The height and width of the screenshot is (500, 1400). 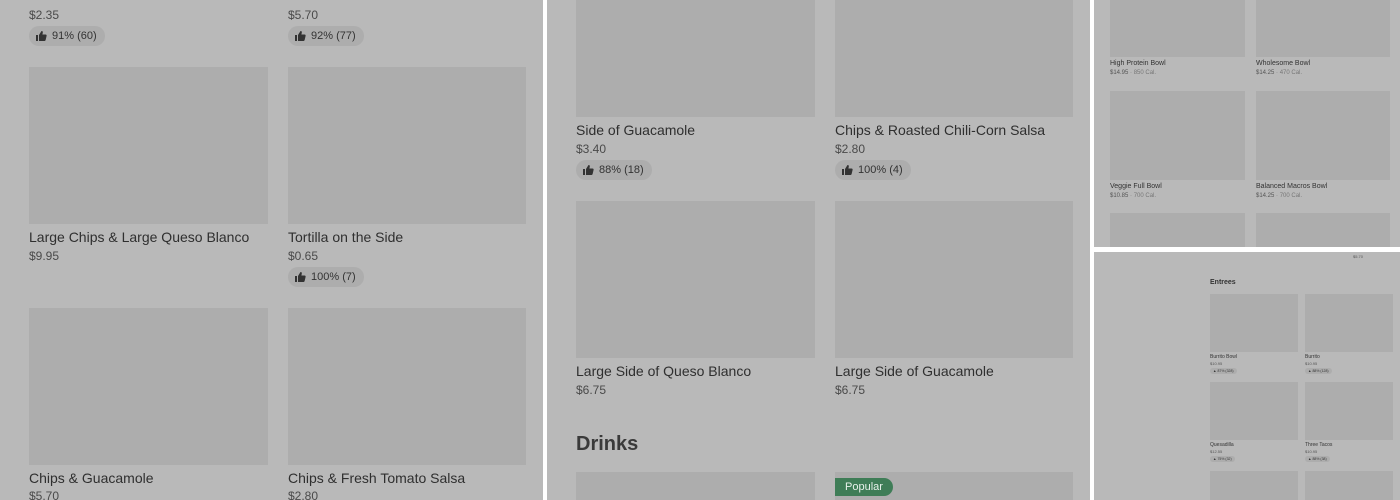 I want to click on rating-text: 75% (32), so click(x=1224, y=459).